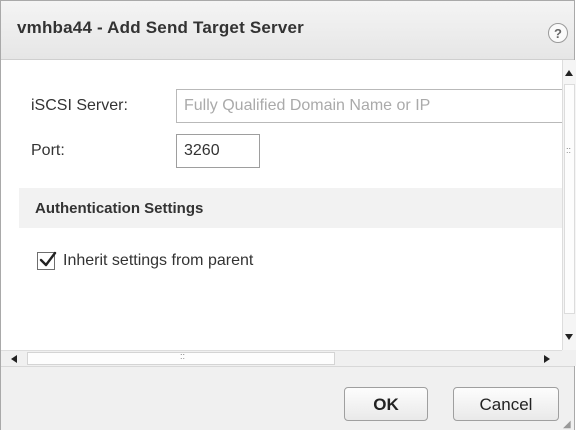  I want to click on help-icon: ?, so click(558, 33).